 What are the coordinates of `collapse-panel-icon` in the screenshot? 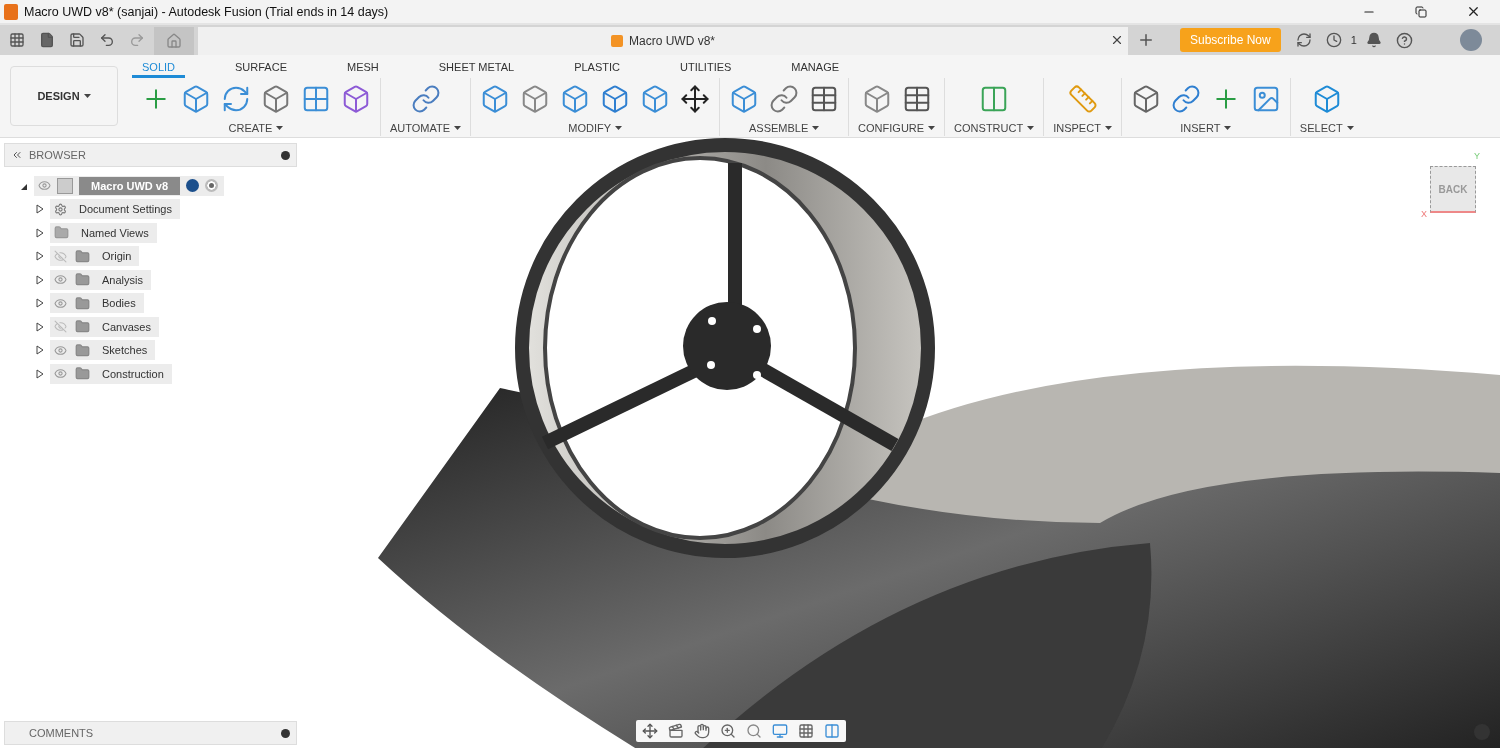 It's located at (17, 155).